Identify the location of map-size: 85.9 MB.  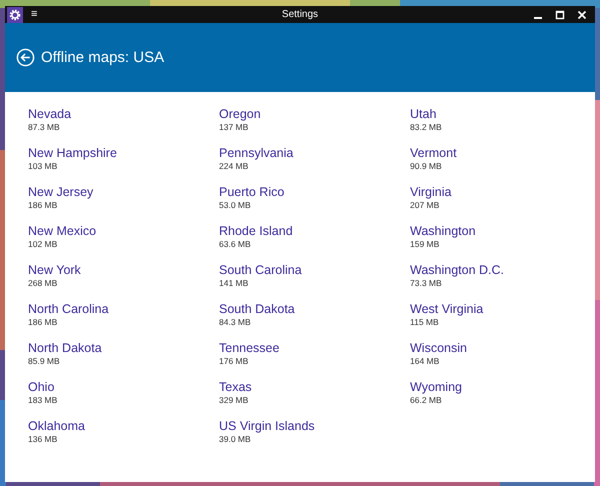
(44, 361).